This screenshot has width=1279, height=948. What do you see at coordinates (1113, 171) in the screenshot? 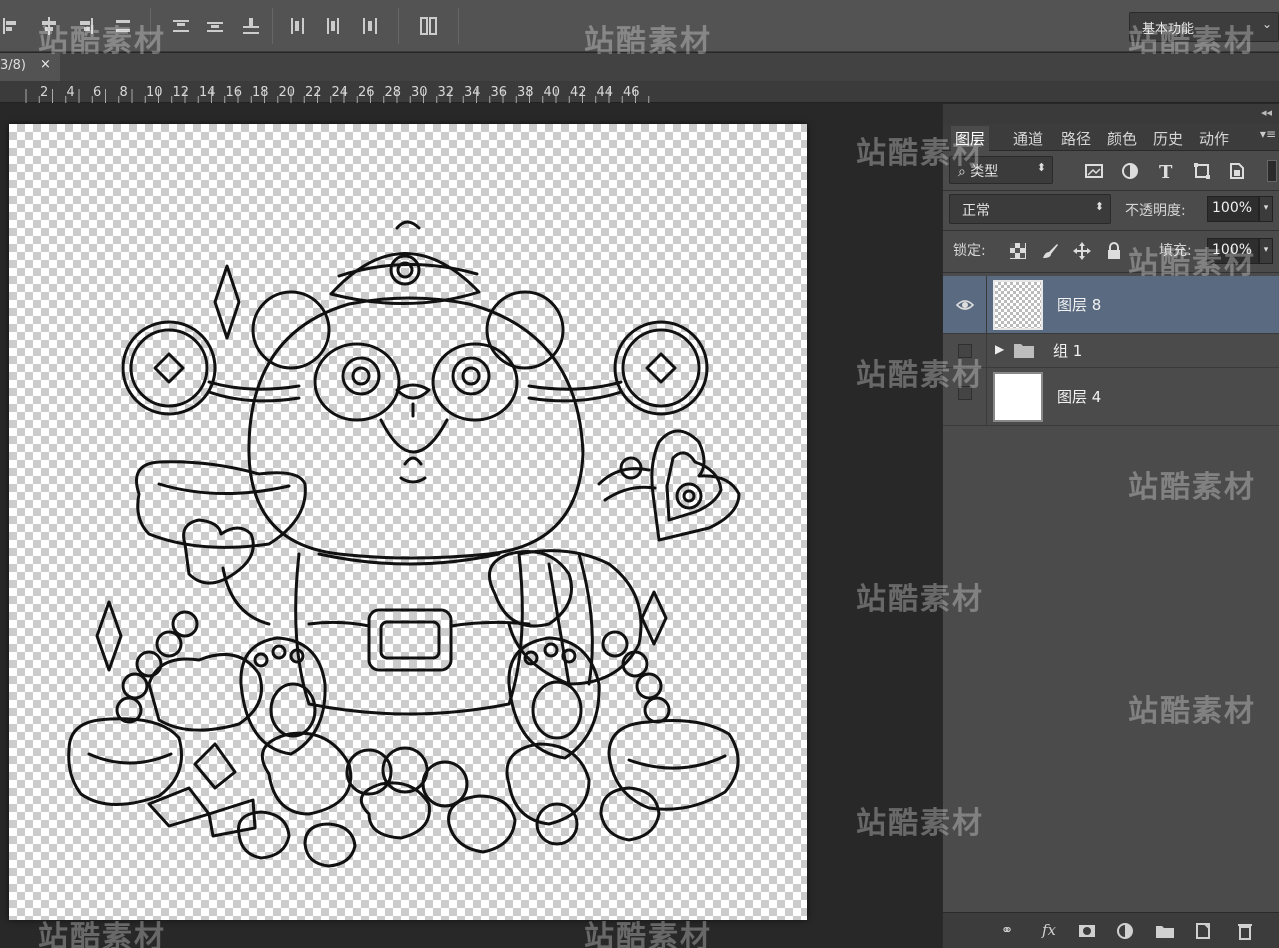
I see `layer-filter-row: ⌕ 类型 ⬍ T` at bounding box center [1113, 171].